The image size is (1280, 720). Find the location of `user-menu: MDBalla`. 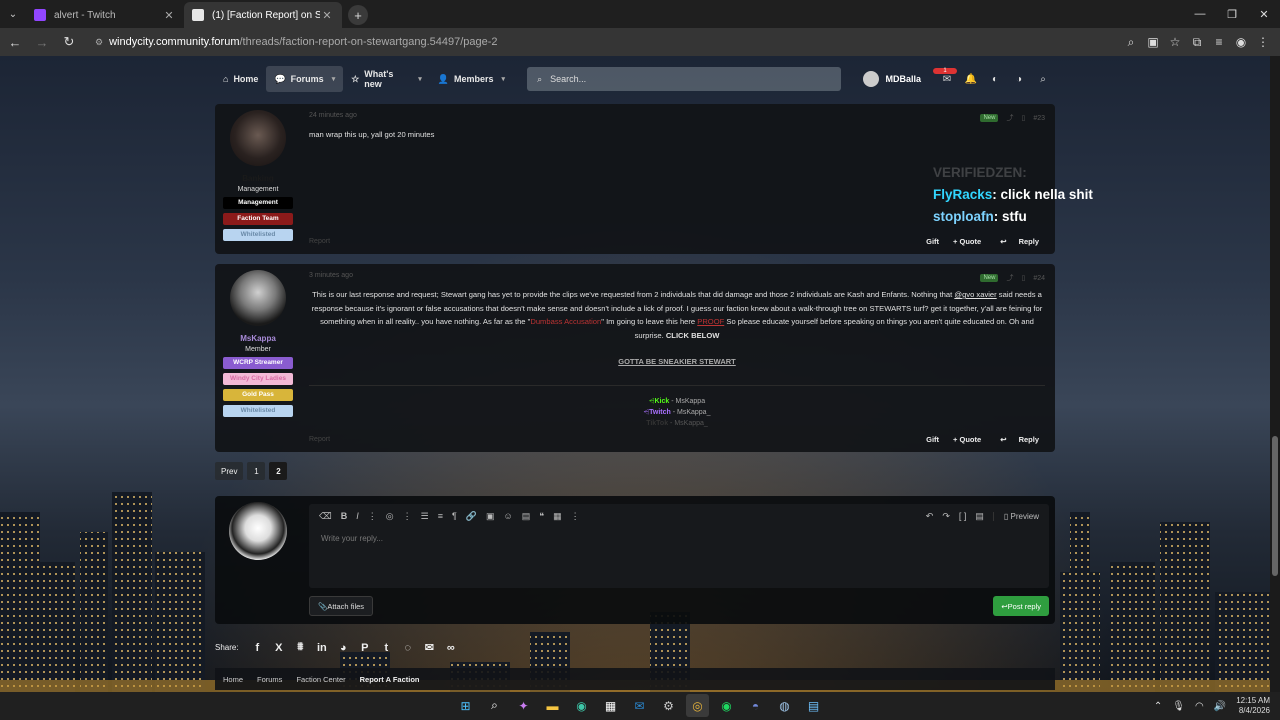

user-menu: MDBalla is located at coordinates (892, 79).